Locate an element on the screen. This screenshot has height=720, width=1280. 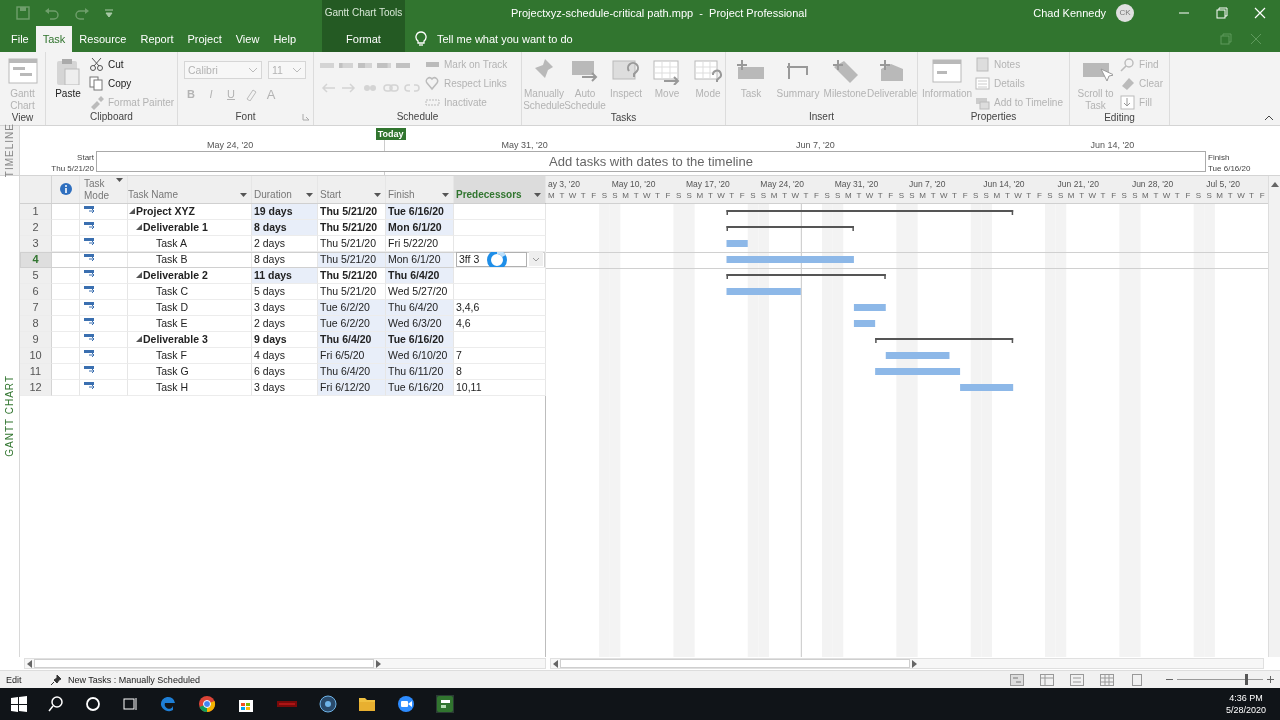
document-close-icon is located at coordinates (1256, 38).